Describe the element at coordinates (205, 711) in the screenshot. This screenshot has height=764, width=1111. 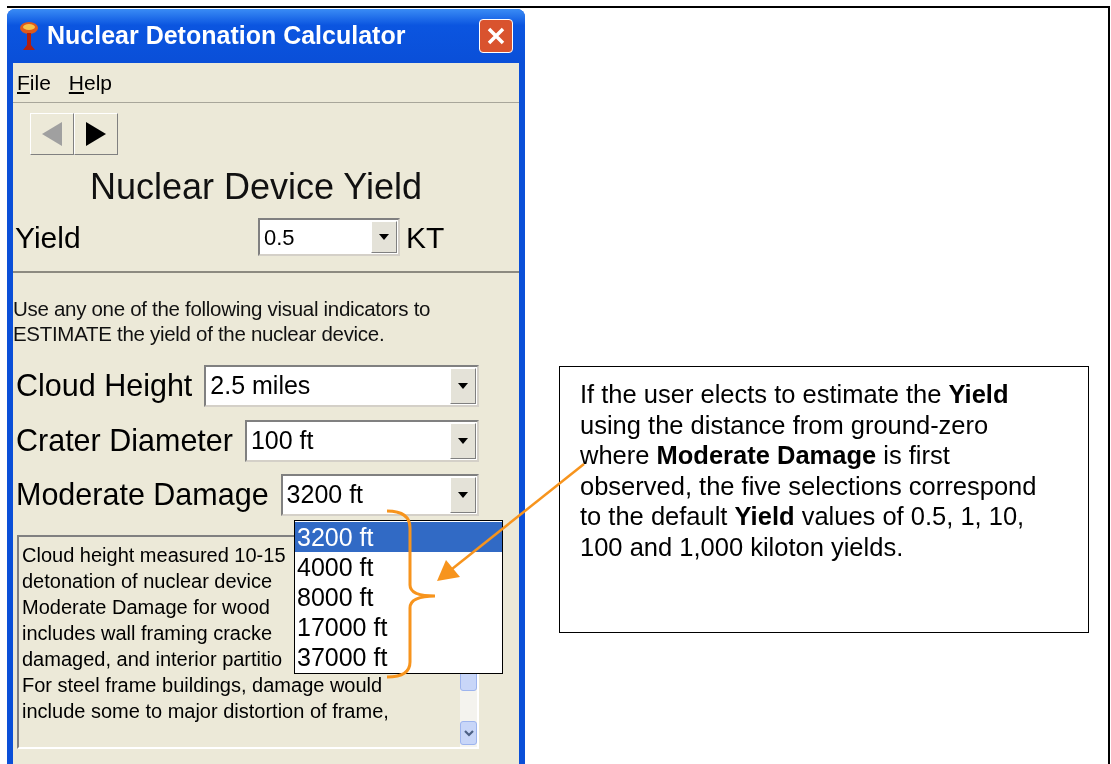
I see `note-line: include some to major distortion of frame,` at that location.